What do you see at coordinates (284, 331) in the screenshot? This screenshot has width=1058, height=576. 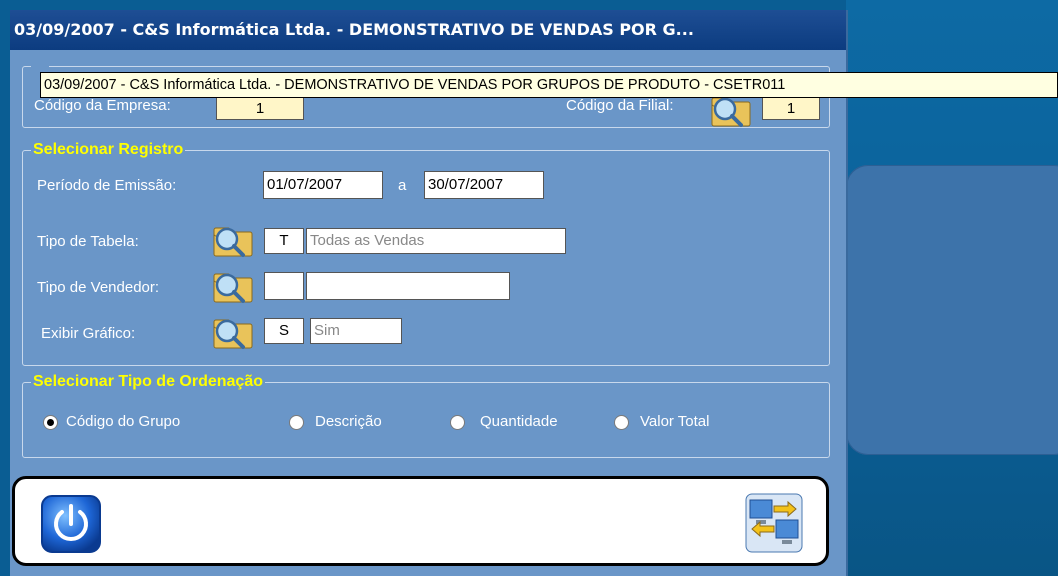 I see `grafico-code-field: S` at bounding box center [284, 331].